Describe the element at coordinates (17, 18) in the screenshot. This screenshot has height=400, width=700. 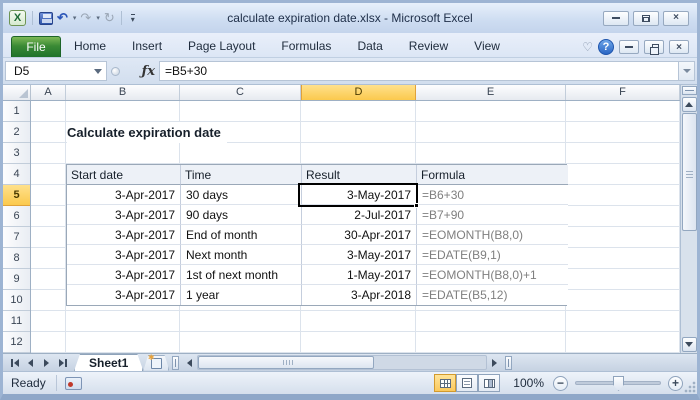
I see `excel-logo-icon: X` at that location.